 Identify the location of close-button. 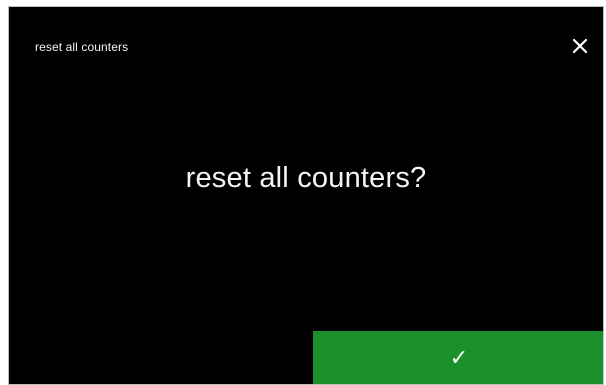
(580, 46).